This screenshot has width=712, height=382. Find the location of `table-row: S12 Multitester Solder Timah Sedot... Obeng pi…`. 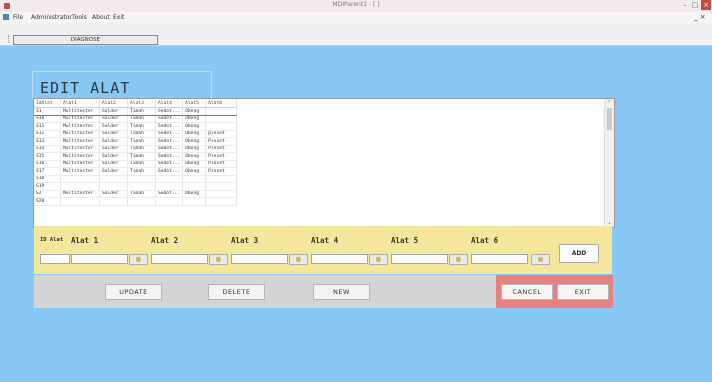

table-row: S12 Multitester Solder Timah Sedot... Obeng pi… is located at coordinates (136, 134).